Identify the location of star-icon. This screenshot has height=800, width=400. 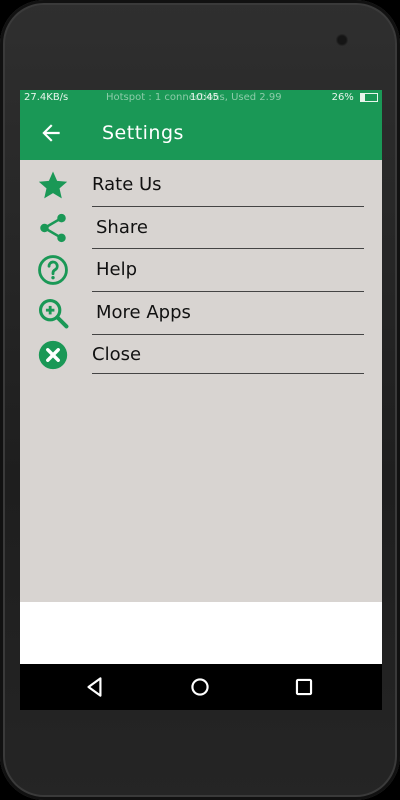
(53, 185).